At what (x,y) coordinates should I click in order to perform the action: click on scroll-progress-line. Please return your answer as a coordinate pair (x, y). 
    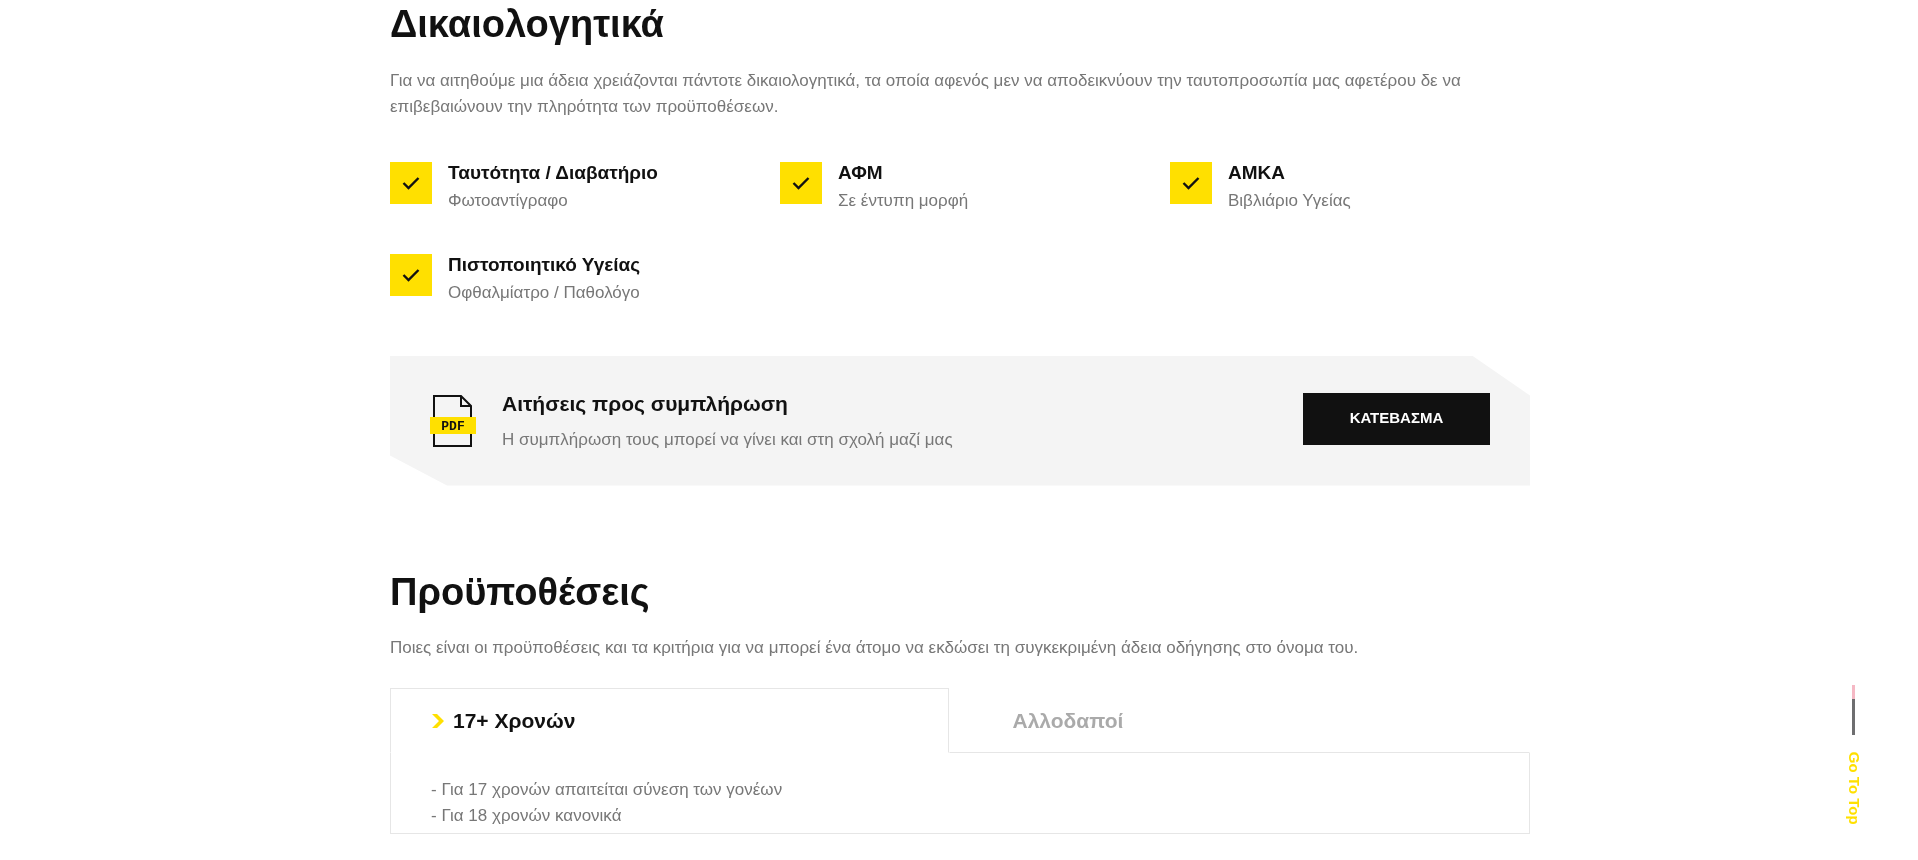
    Looking at the image, I should click on (1854, 710).